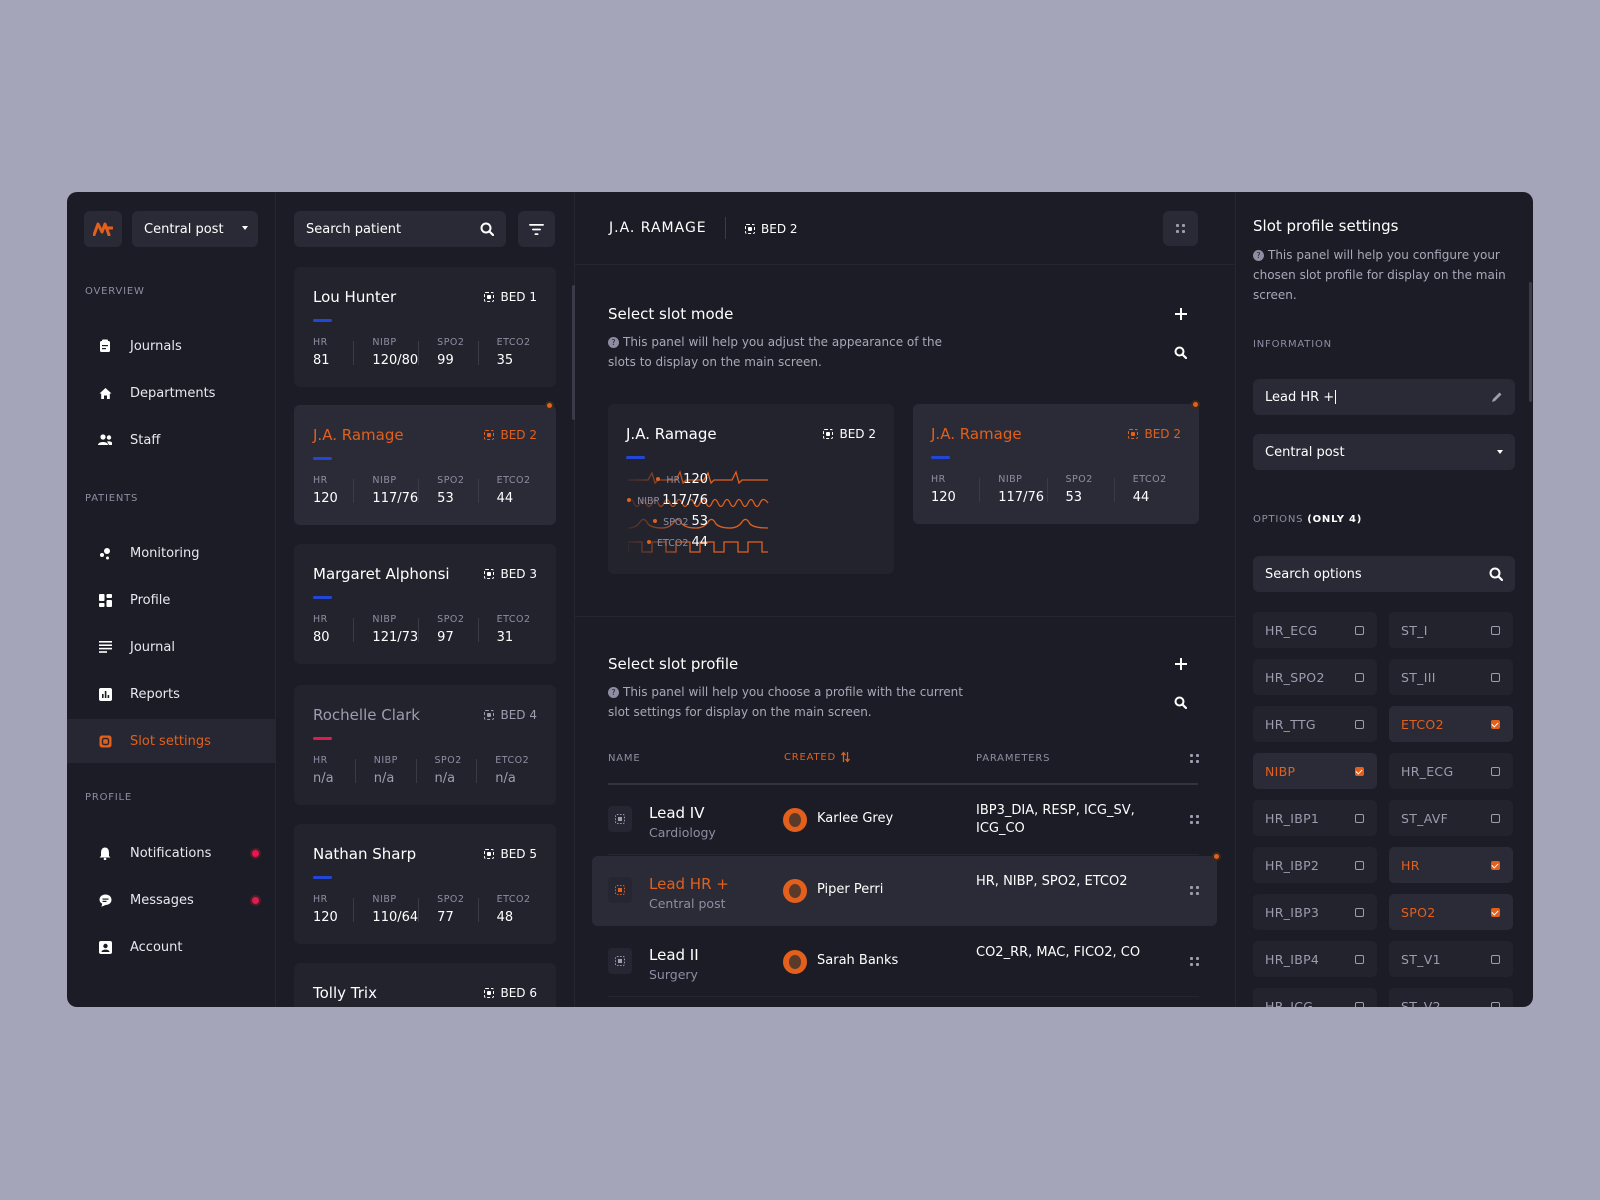  I want to click on sidebar-item-notifications: Notifications, so click(171, 853).